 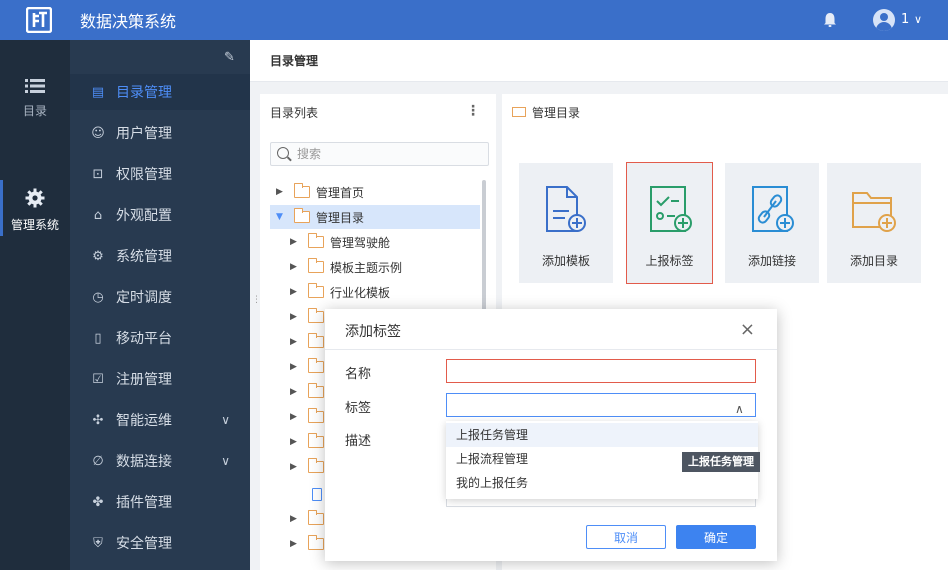 I want to click on nav-item-permissions: ⊡ 权限管理, so click(x=160, y=174).